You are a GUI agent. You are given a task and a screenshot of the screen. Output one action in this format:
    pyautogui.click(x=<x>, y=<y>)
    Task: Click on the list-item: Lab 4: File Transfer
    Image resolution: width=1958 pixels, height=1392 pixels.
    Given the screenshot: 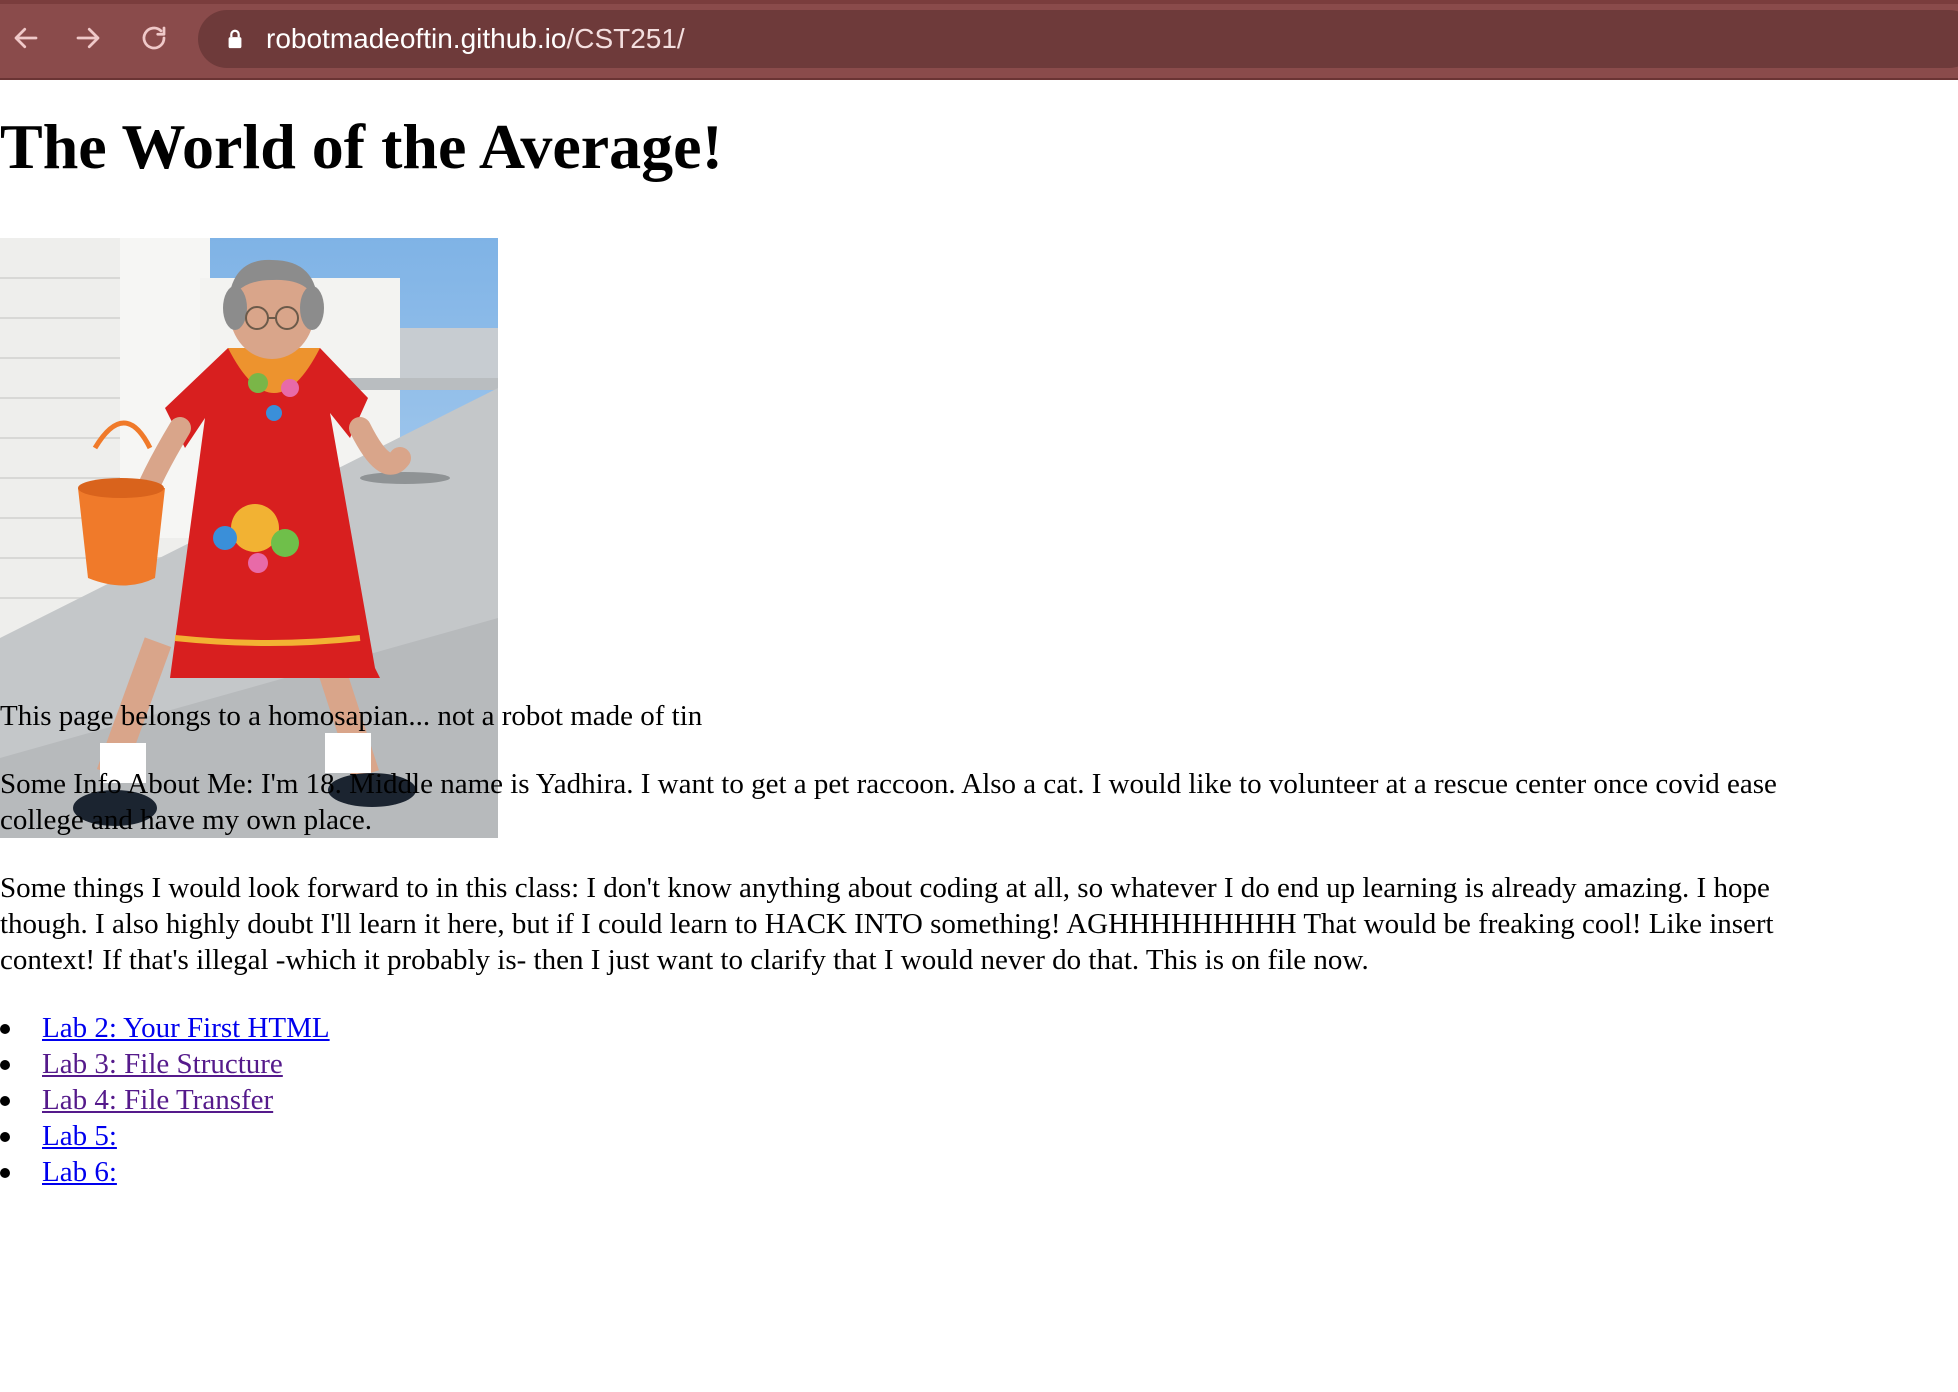 What is the action you would take?
    pyautogui.click(x=165, y=1100)
    